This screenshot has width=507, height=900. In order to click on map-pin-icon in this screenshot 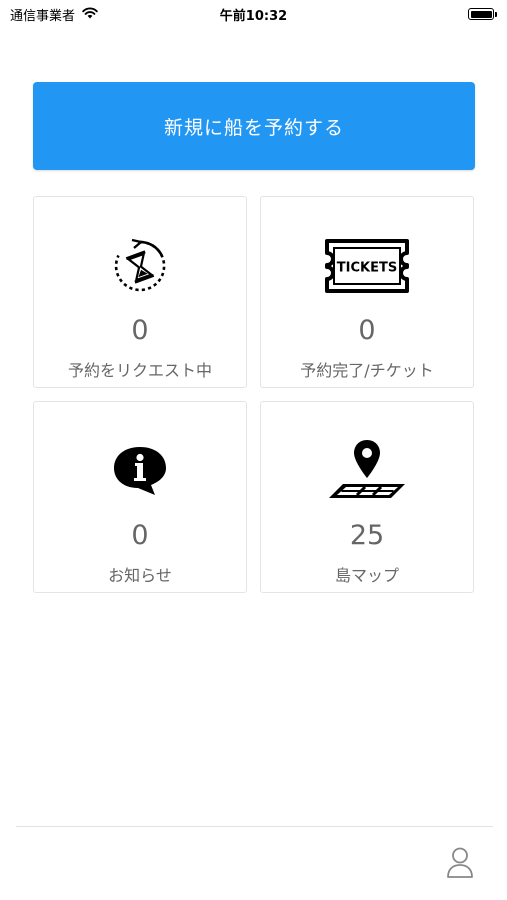, I will do `click(367, 471)`.